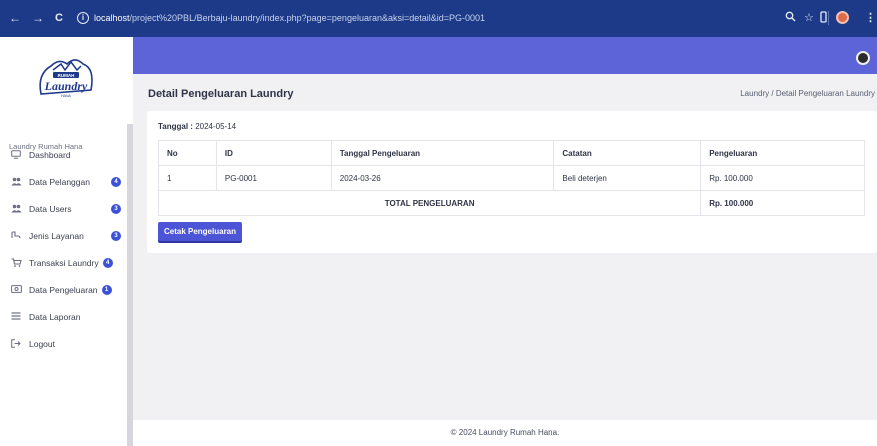 The height and width of the screenshot is (446, 877). What do you see at coordinates (175, 126) in the screenshot?
I see `date-label: Tanggal :` at bounding box center [175, 126].